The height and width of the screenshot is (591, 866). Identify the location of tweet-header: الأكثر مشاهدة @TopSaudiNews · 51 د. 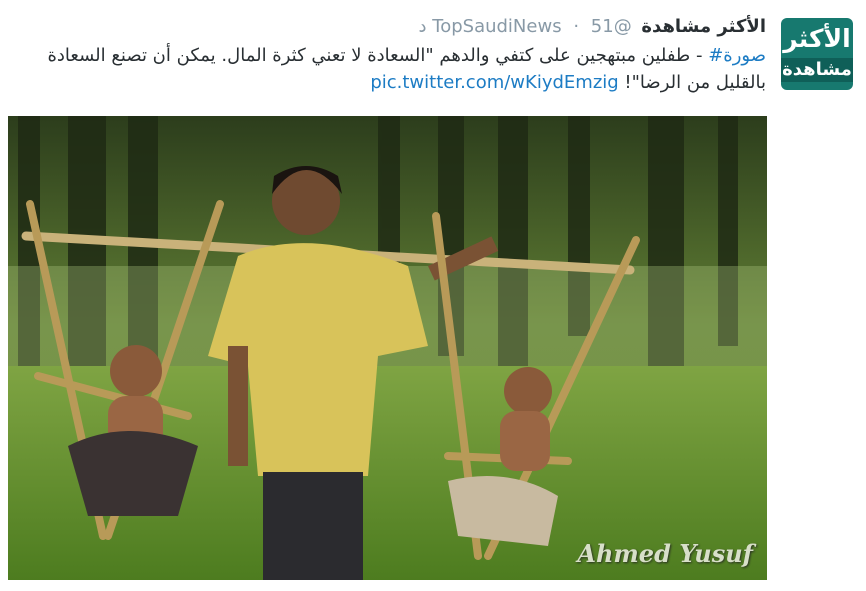
(592, 27).